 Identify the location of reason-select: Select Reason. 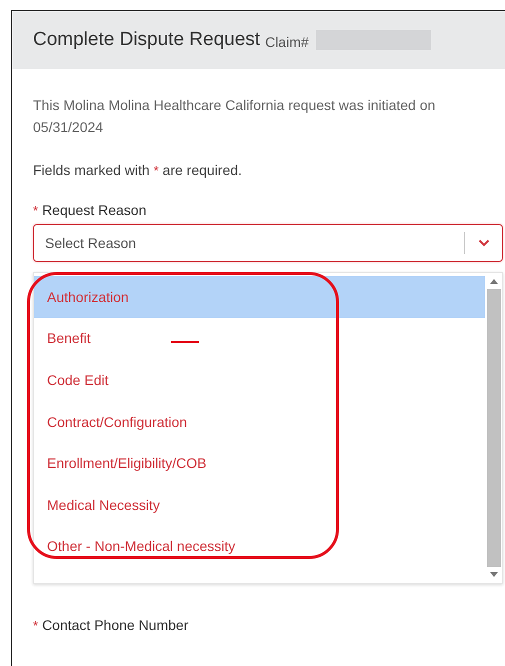
(268, 243).